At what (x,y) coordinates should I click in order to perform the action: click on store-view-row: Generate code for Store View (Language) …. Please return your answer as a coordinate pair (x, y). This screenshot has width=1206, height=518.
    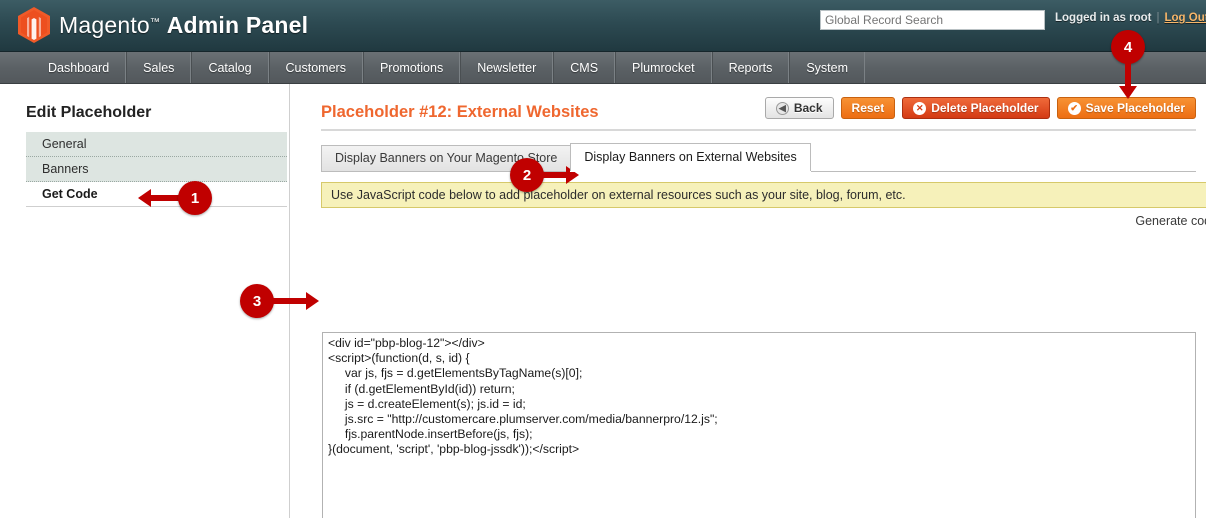
    Looking at the image, I should click on (763, 221).